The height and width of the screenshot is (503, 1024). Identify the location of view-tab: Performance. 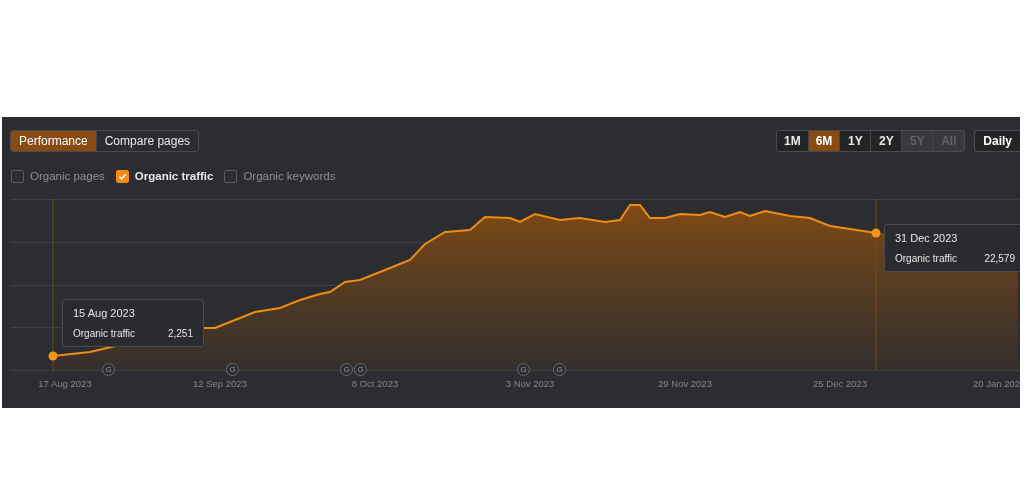
(54, 141).